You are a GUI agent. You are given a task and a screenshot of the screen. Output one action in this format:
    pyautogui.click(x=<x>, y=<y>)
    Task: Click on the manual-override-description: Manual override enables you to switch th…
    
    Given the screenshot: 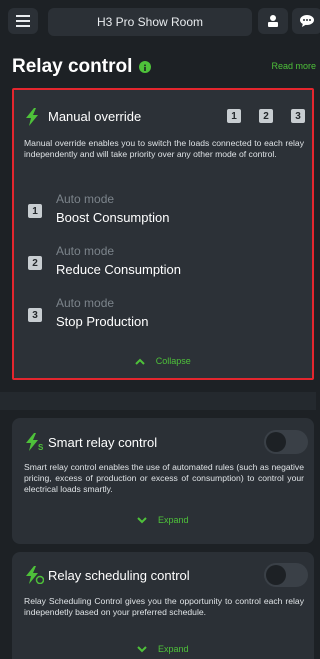 What is the action you would take?
    pyautogui.click(x=164, y=148)
    